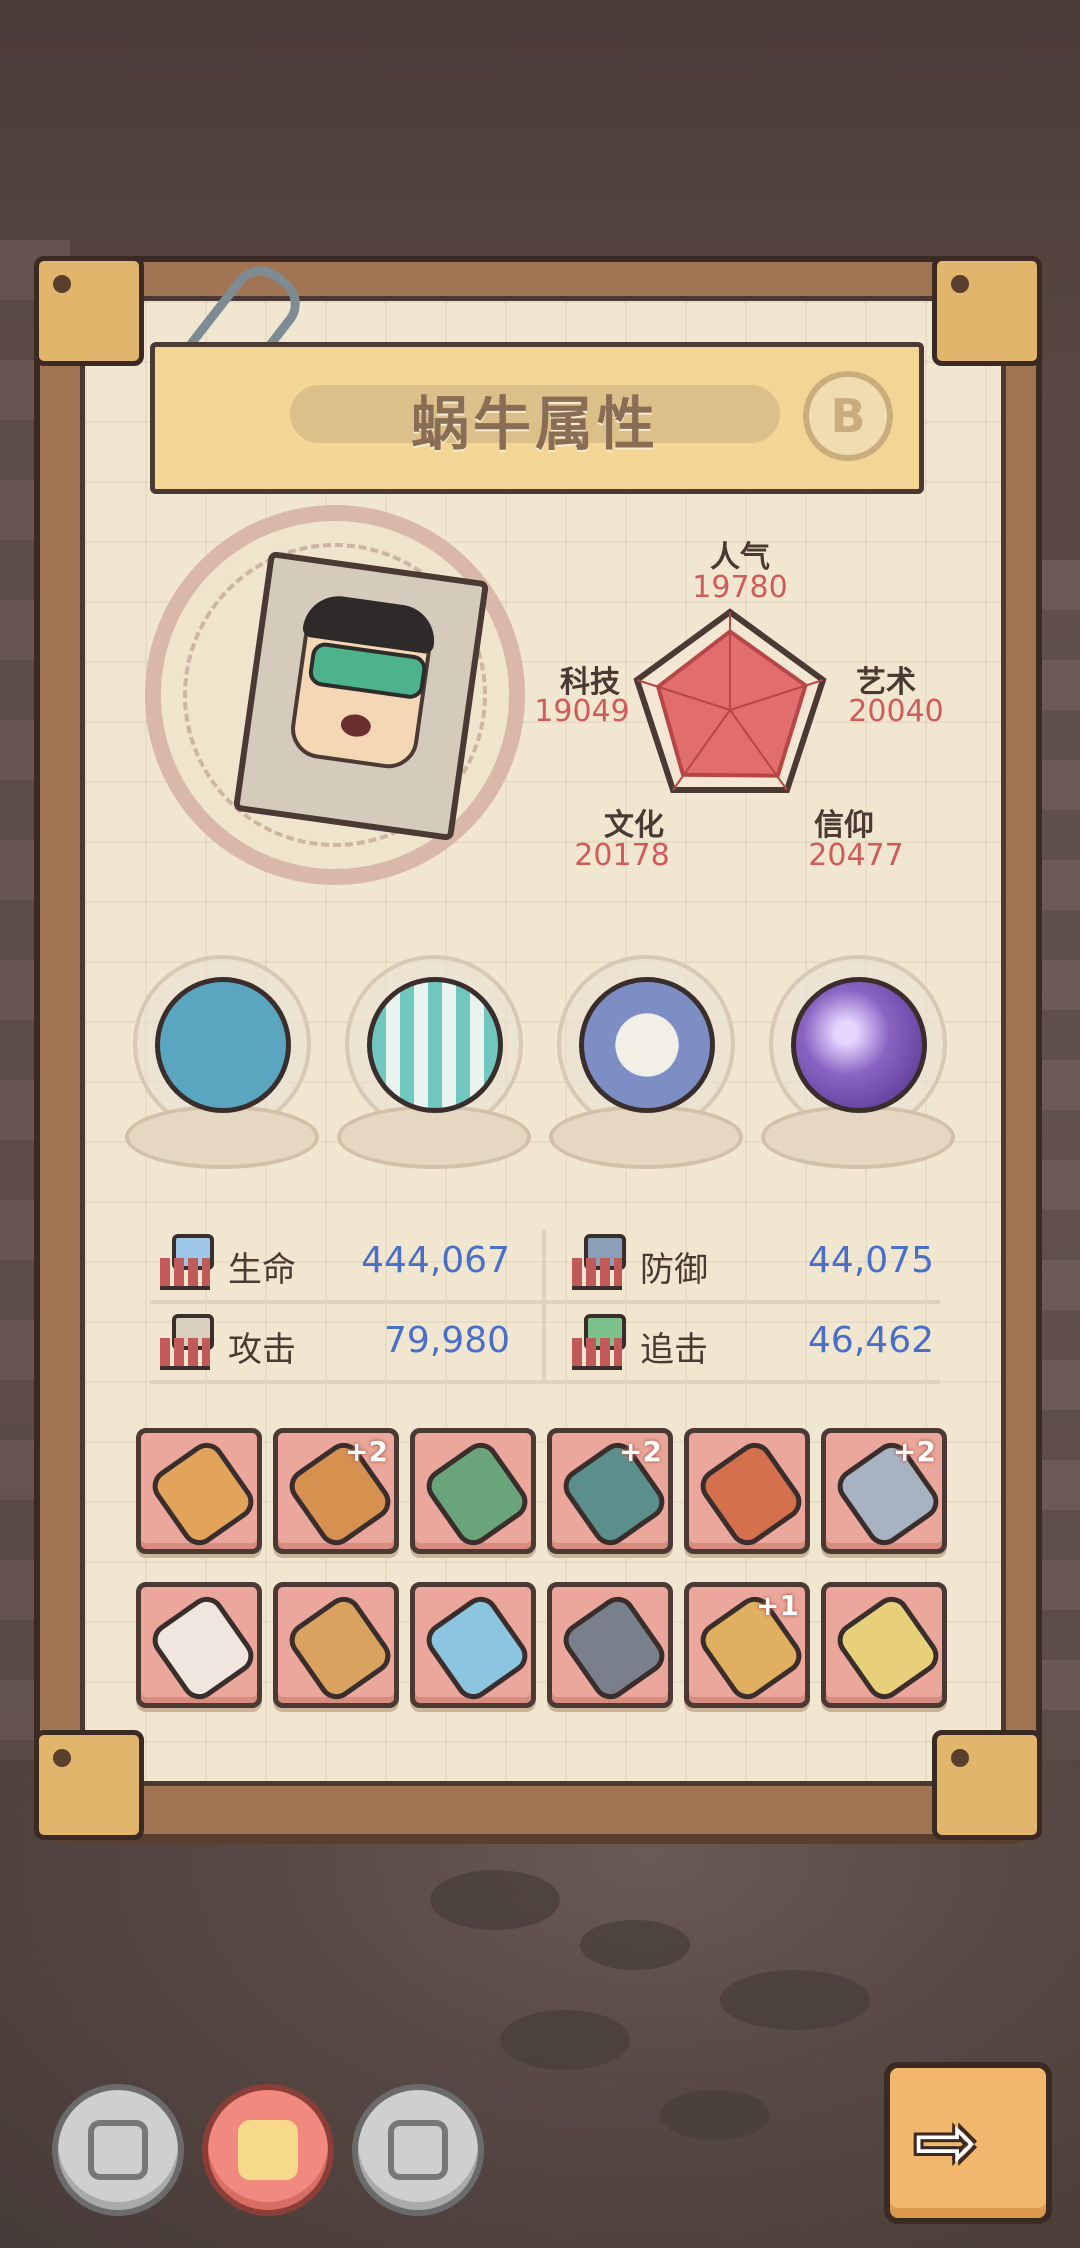 Image resolution: width=1080 pixels, height=2248 pixels. Describe the element at coordinates (747, 1645) in the screenshot. I see `gear-slot-robot: +1` at that location.